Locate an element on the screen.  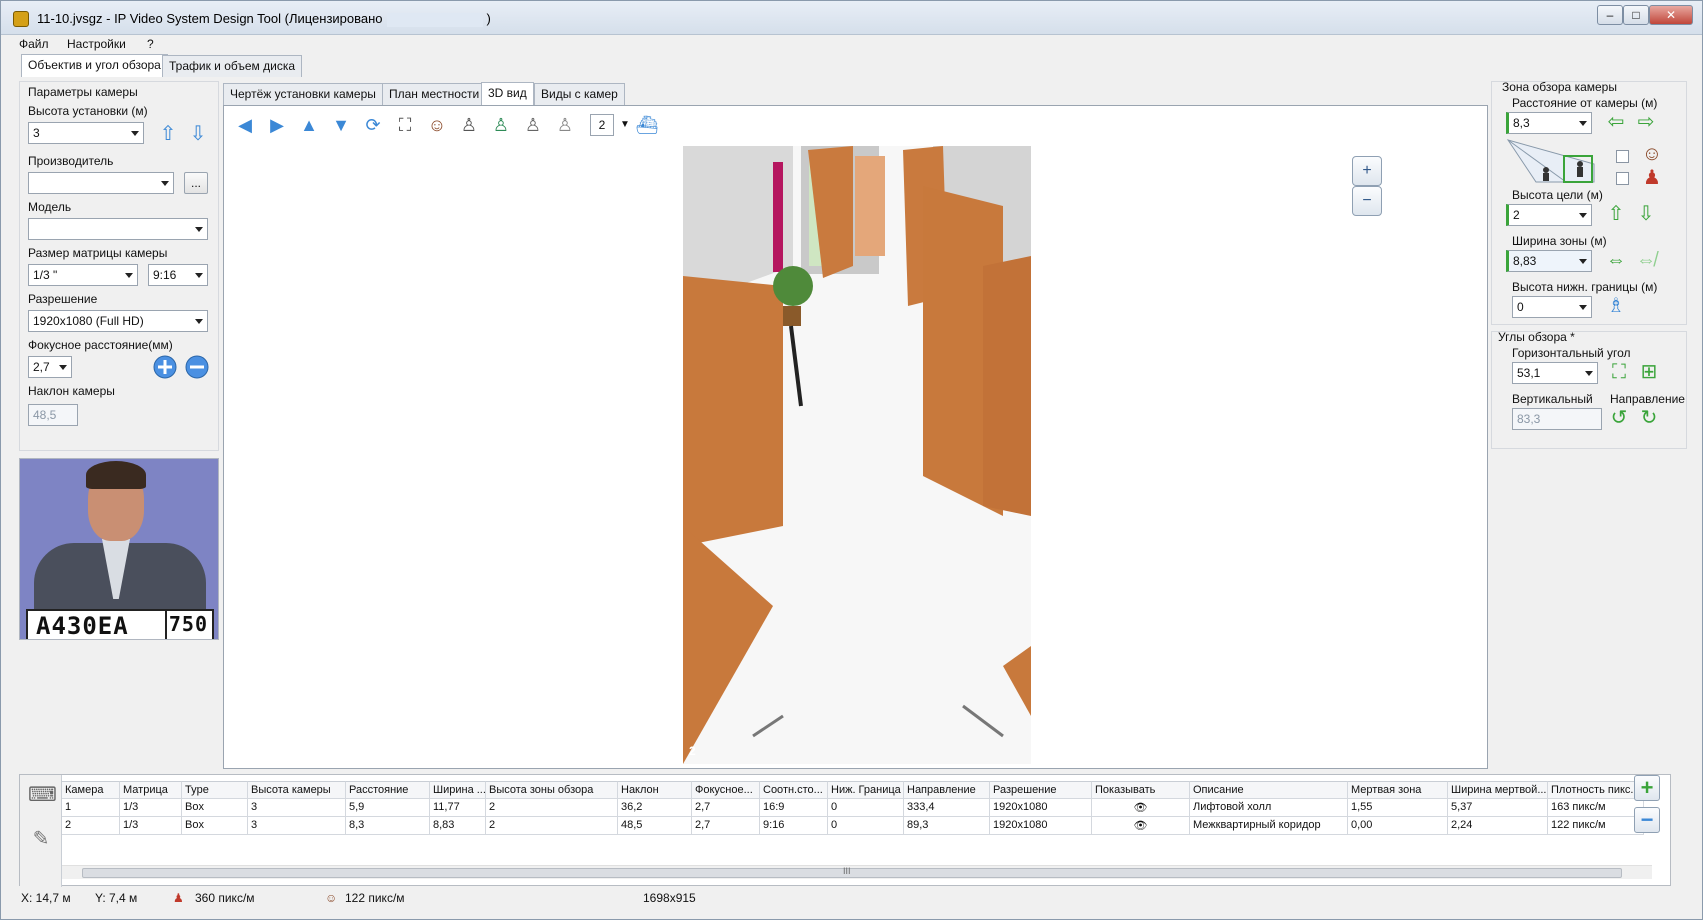
distance-value: 8,3 is located at coordinates (1521, 123).